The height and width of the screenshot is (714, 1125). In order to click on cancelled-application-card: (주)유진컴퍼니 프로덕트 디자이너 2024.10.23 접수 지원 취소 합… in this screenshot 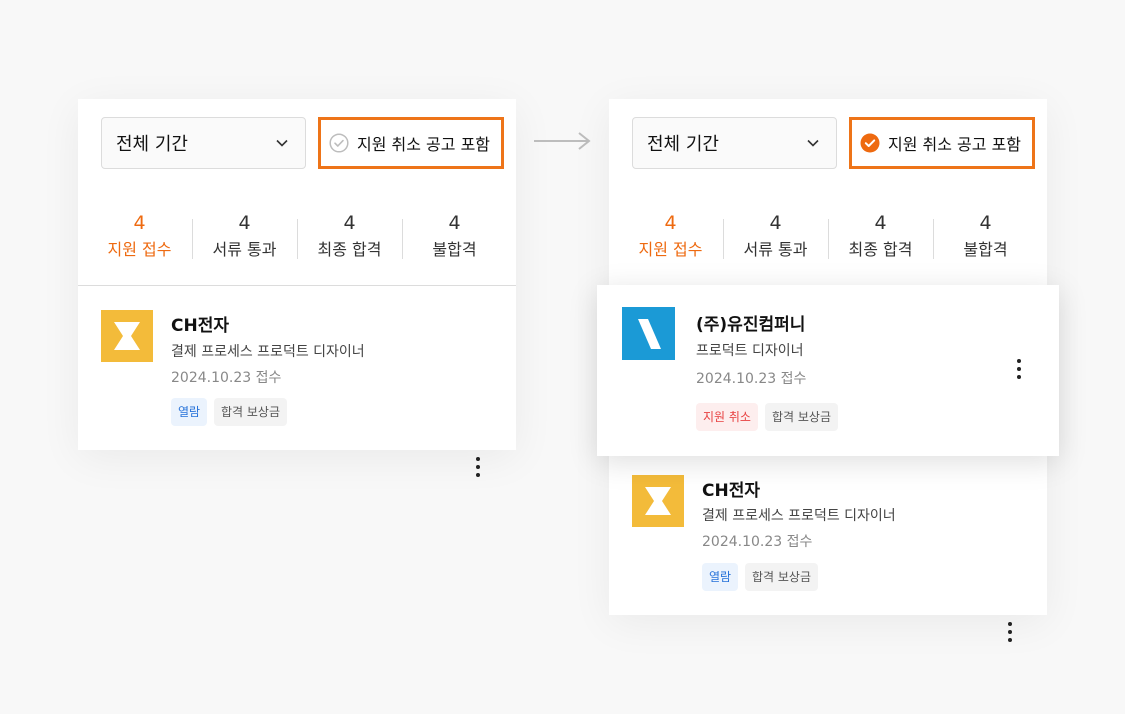, I will do `click(828, 370)`.